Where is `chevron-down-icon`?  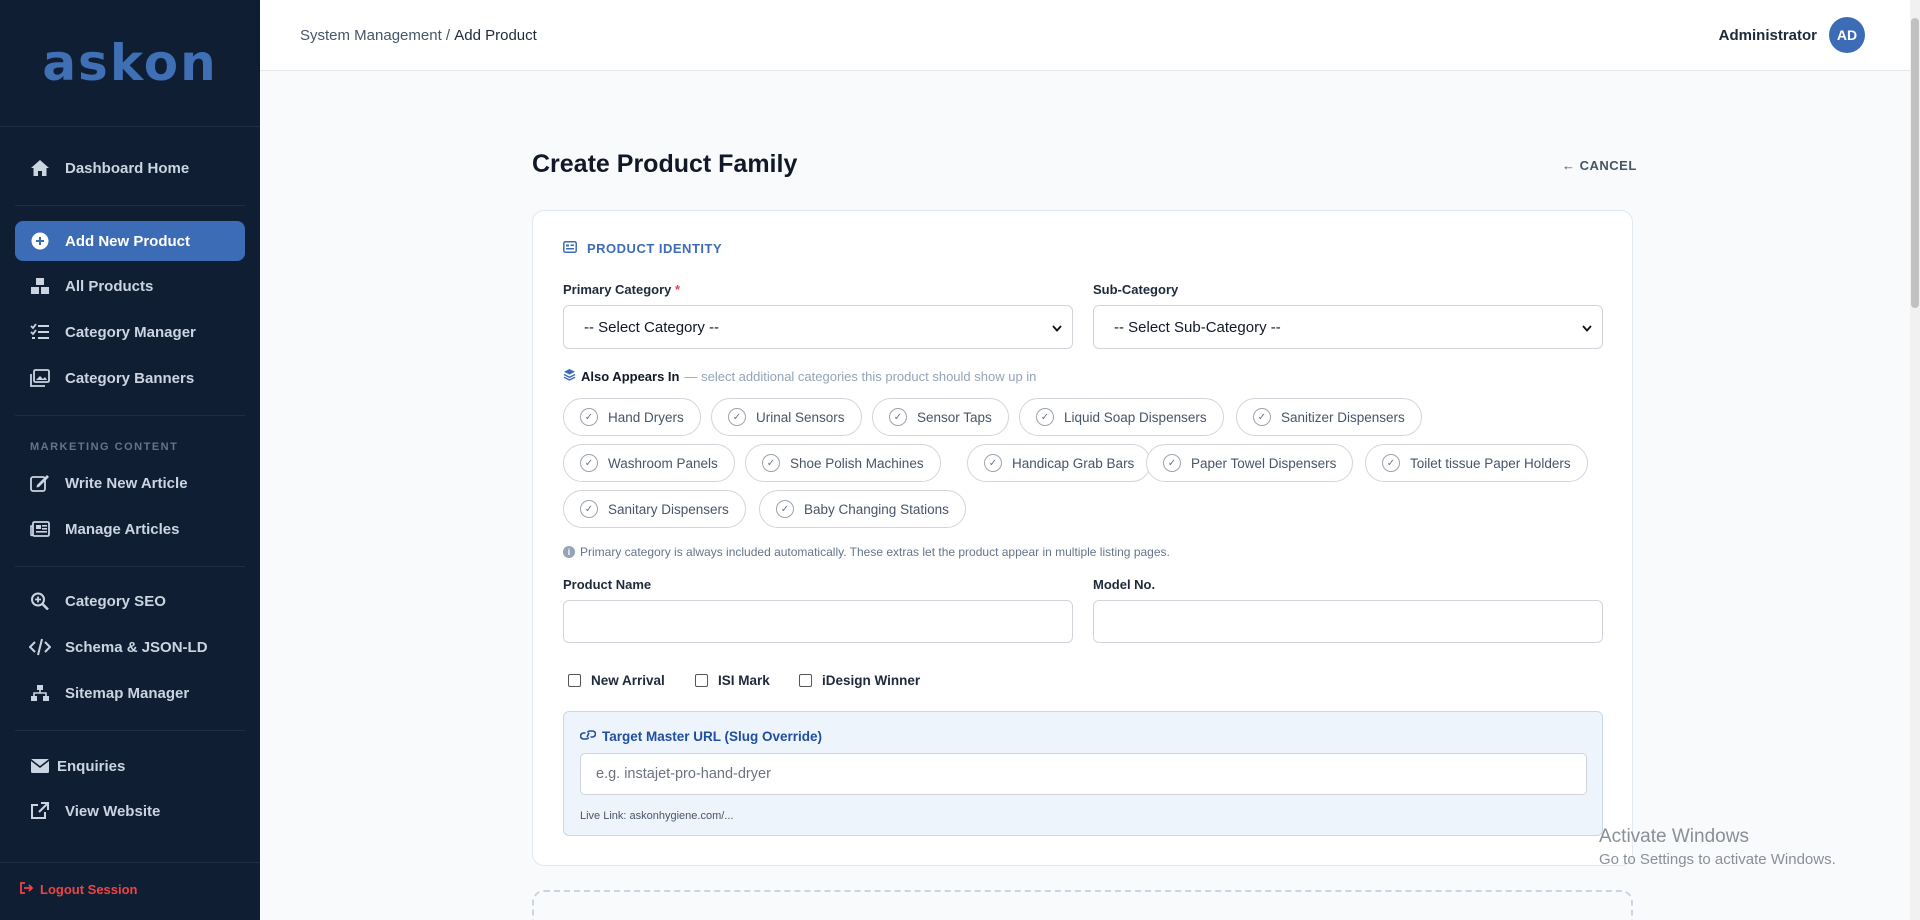 chevron-down-icon is located at coordinates (1057, 327).